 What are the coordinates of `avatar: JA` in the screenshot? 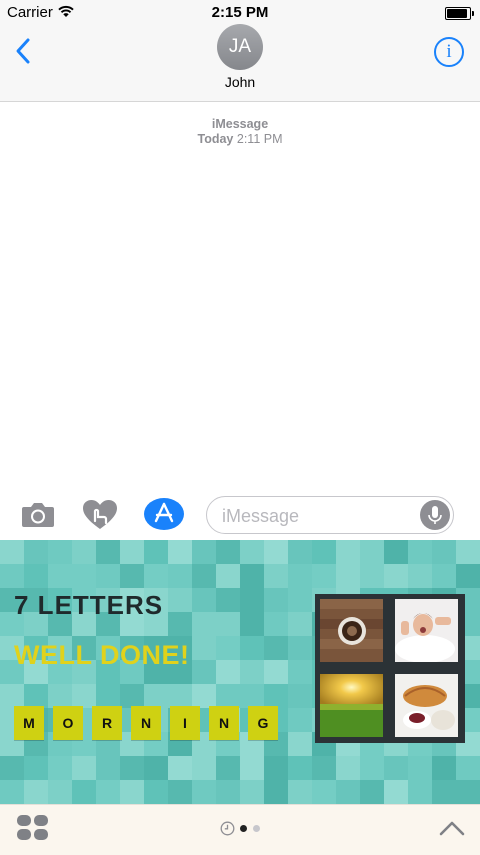 It's located at (240, 47).